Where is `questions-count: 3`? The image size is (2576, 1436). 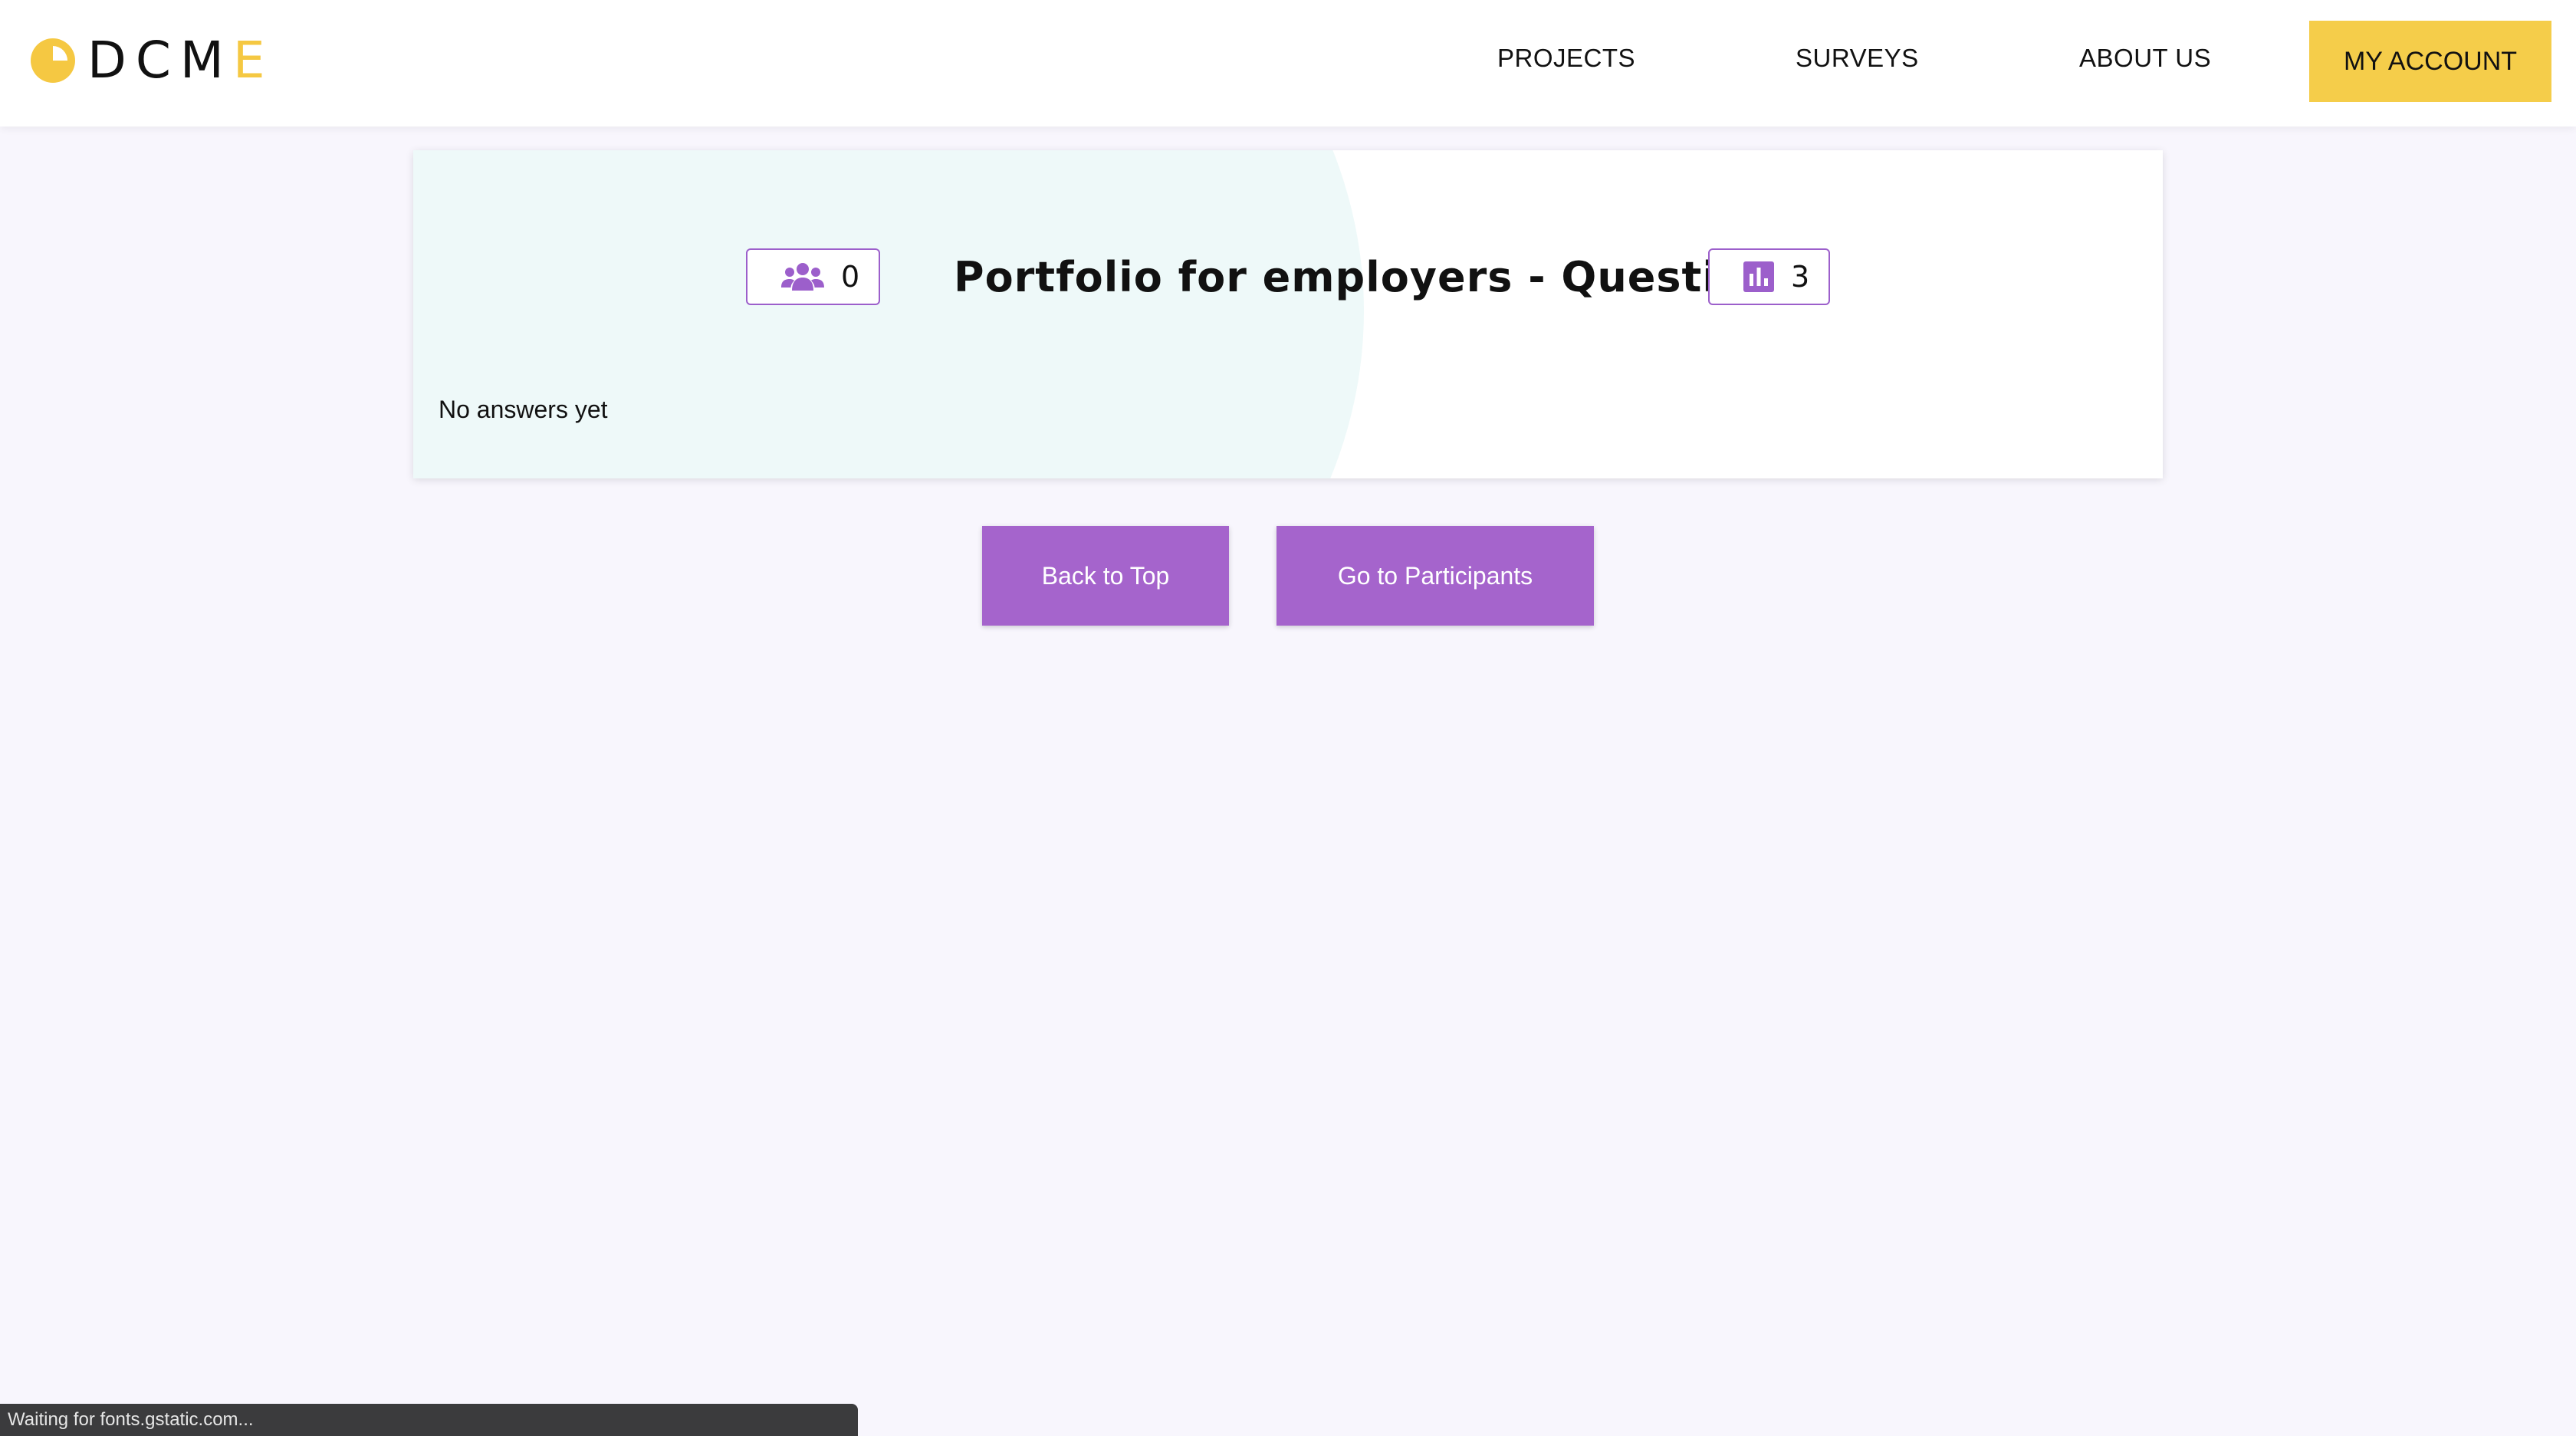 questions-count: 3 is located at coordinates (1801, 277).